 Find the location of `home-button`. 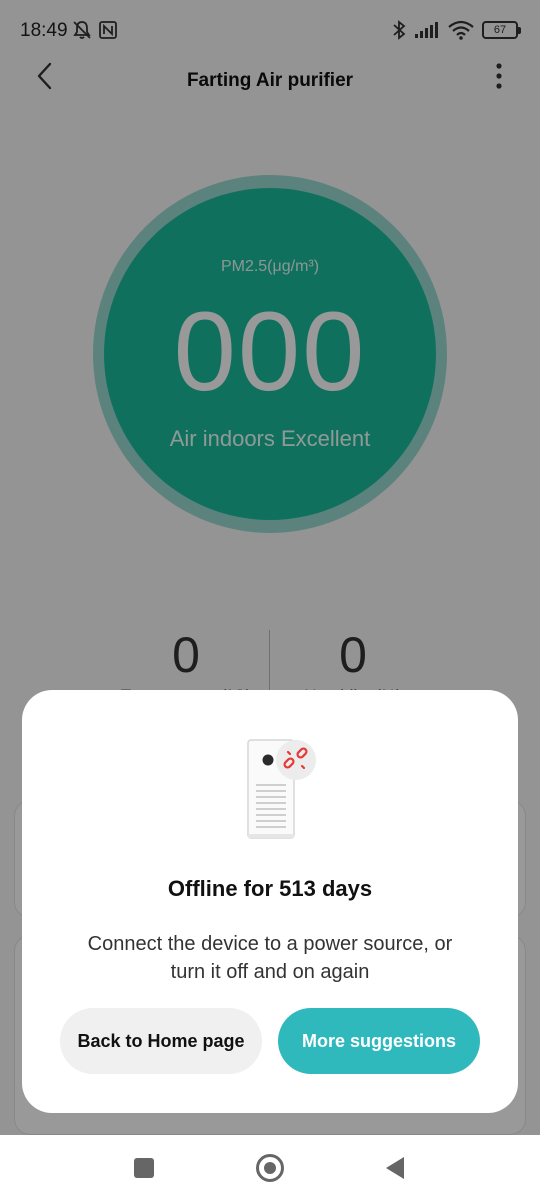

home-button is located at coordinates (270, 1168).